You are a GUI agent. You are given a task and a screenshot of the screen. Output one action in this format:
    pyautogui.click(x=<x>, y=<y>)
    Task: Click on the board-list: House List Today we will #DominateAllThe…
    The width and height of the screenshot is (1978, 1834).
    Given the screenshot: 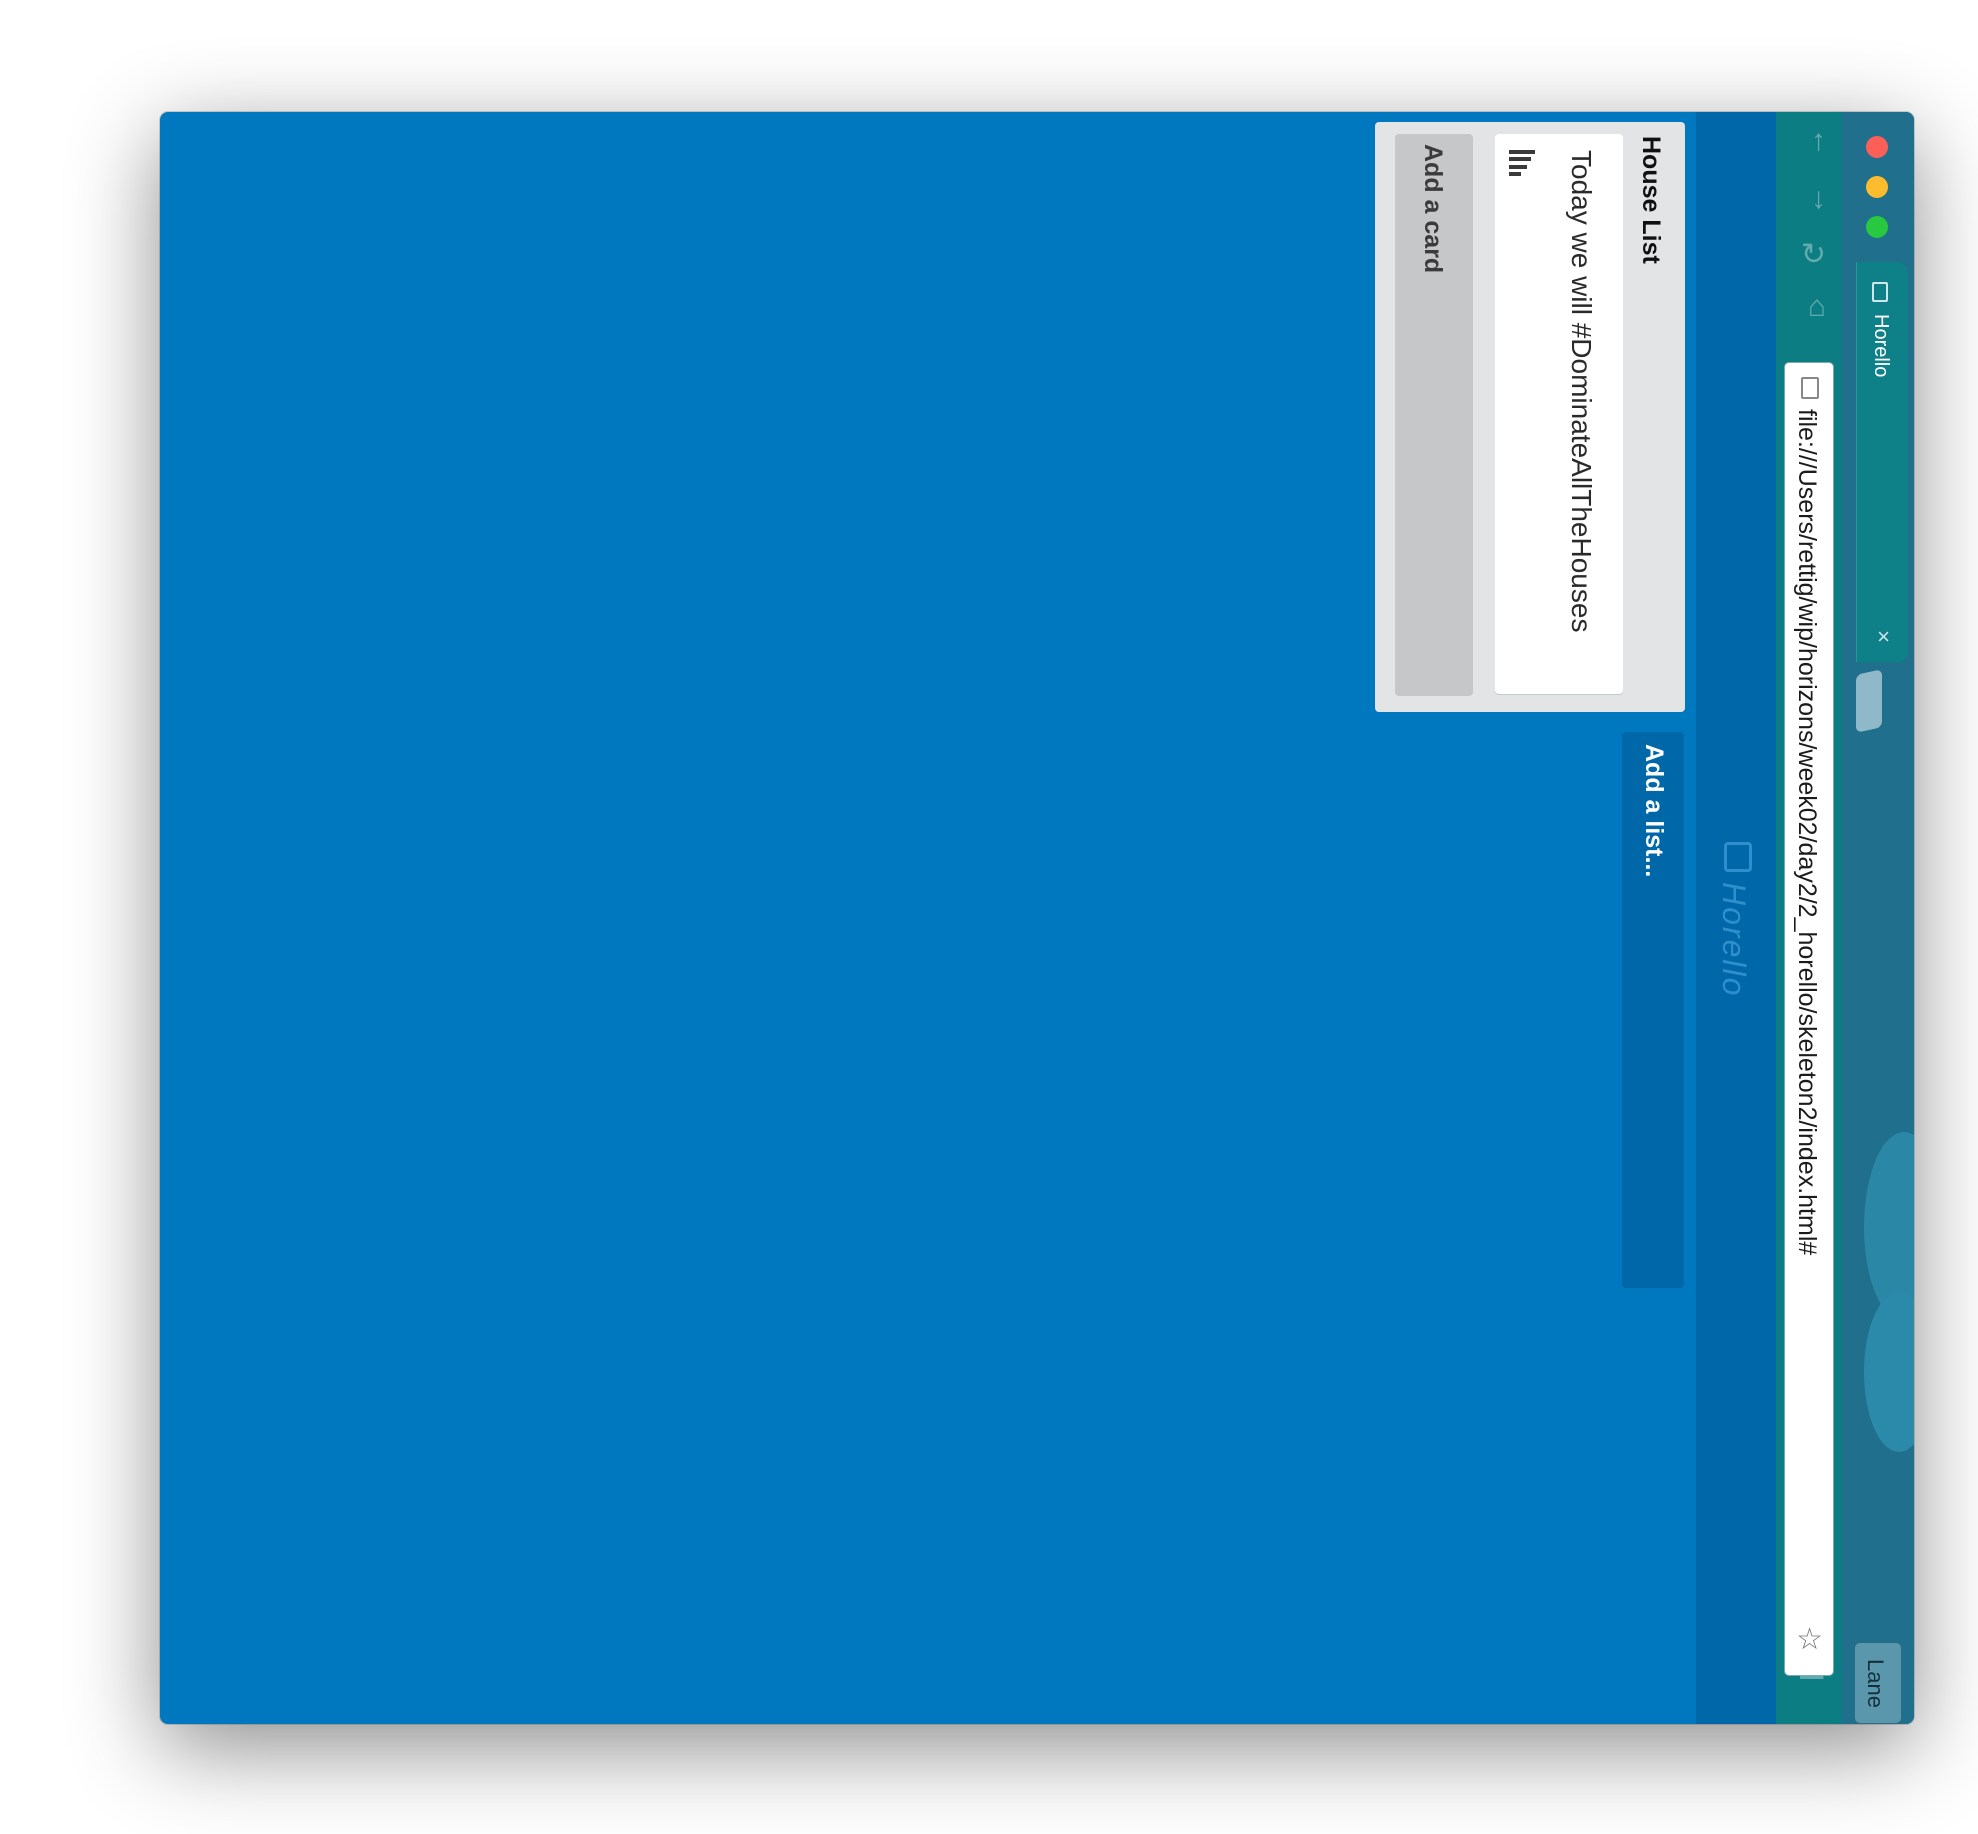 What is the action you would take?
    pyautogui.click(x=1530, y=417)
    